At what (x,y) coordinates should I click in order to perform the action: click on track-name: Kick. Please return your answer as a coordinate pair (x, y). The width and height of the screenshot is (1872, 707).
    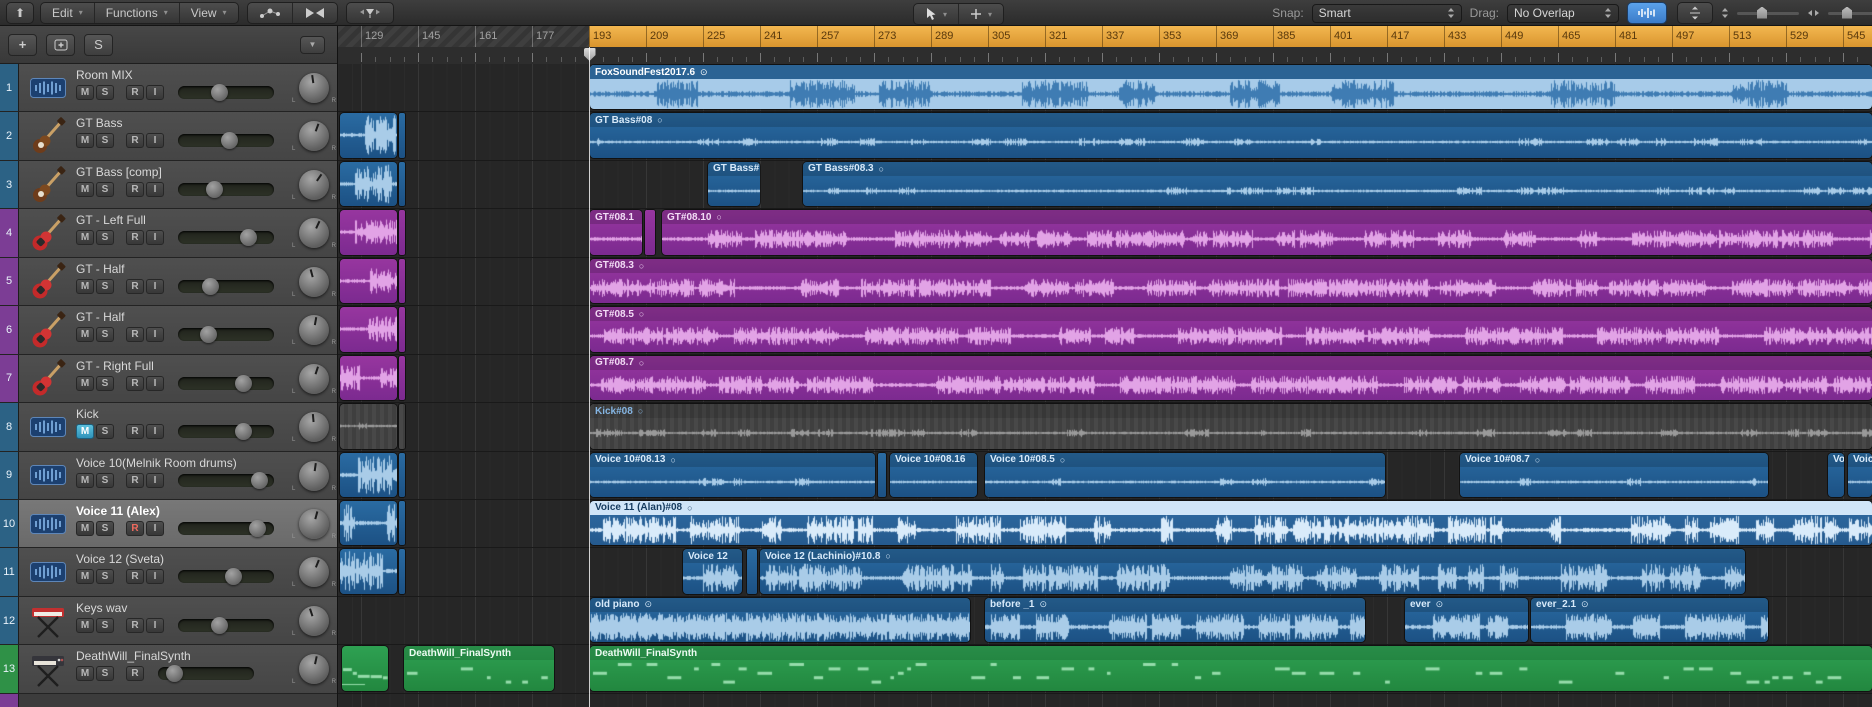
    Looking at the image, I should click on (206, 414).